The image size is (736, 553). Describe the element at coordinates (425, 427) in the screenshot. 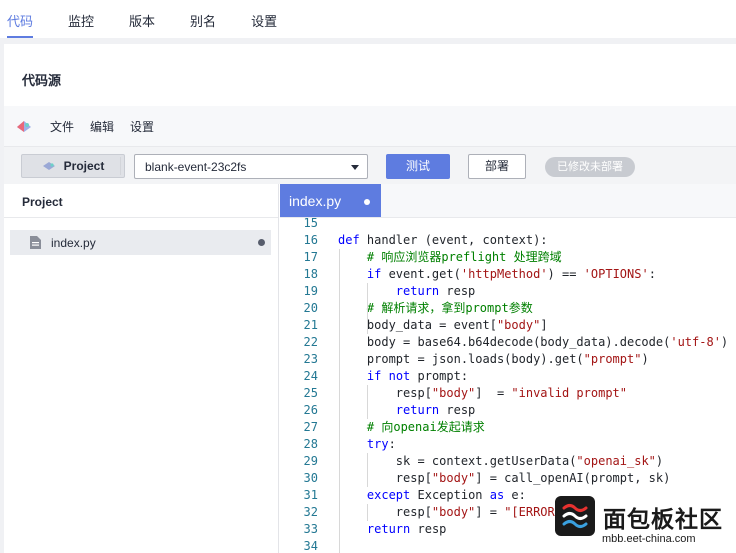

I see `code-text: # 向openai发起请求` at that location.